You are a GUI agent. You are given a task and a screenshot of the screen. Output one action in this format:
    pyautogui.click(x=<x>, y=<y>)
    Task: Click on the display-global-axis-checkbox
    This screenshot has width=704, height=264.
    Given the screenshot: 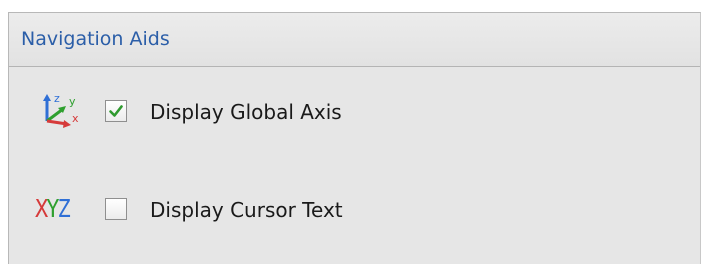 What is the action you would take?
    pyautogui.click(x=116, y=111)
    